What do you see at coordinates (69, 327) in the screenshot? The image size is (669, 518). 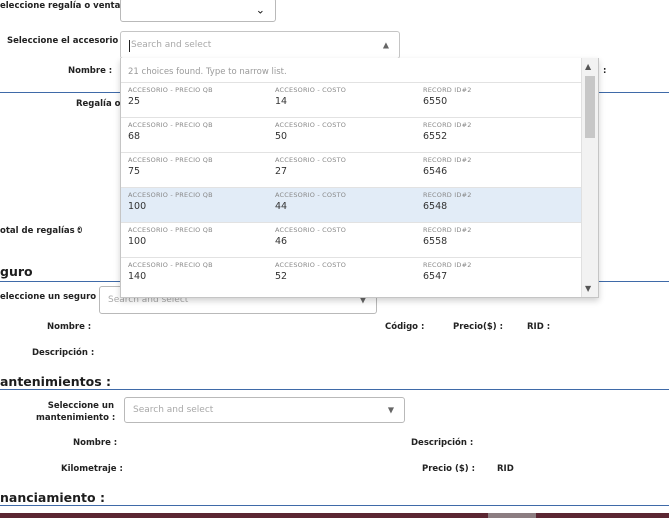 I see `seguro-nombre-label: Nombre :` at bounding box center [69, 327].